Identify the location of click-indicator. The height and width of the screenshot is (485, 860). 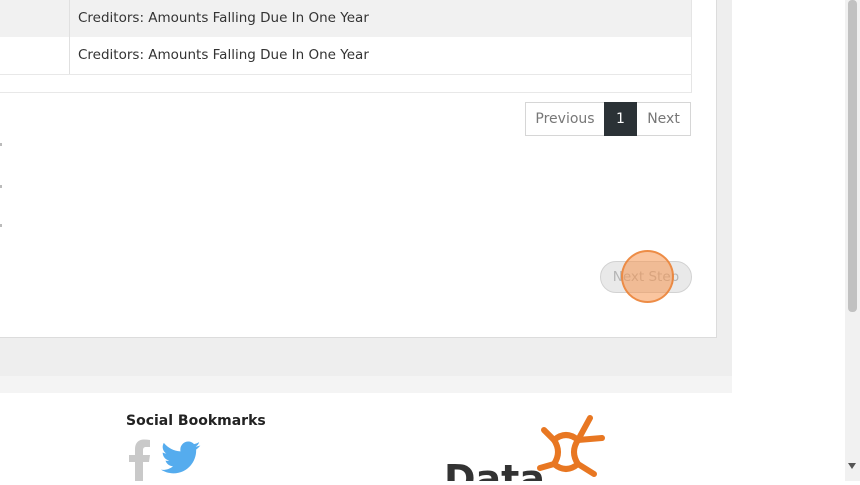
(647, 276).